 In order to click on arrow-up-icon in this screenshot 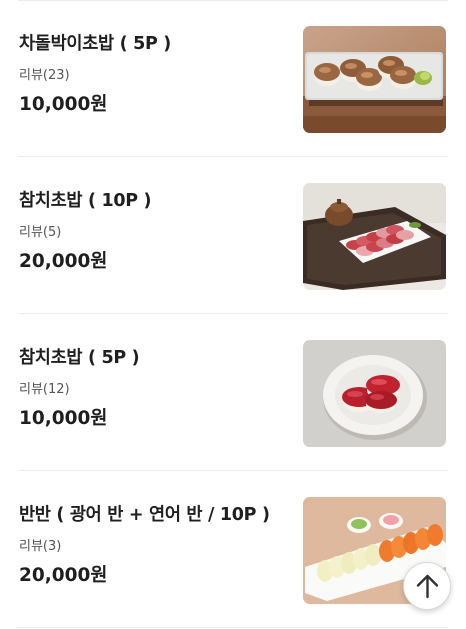, I will do `click(427, 586)`.